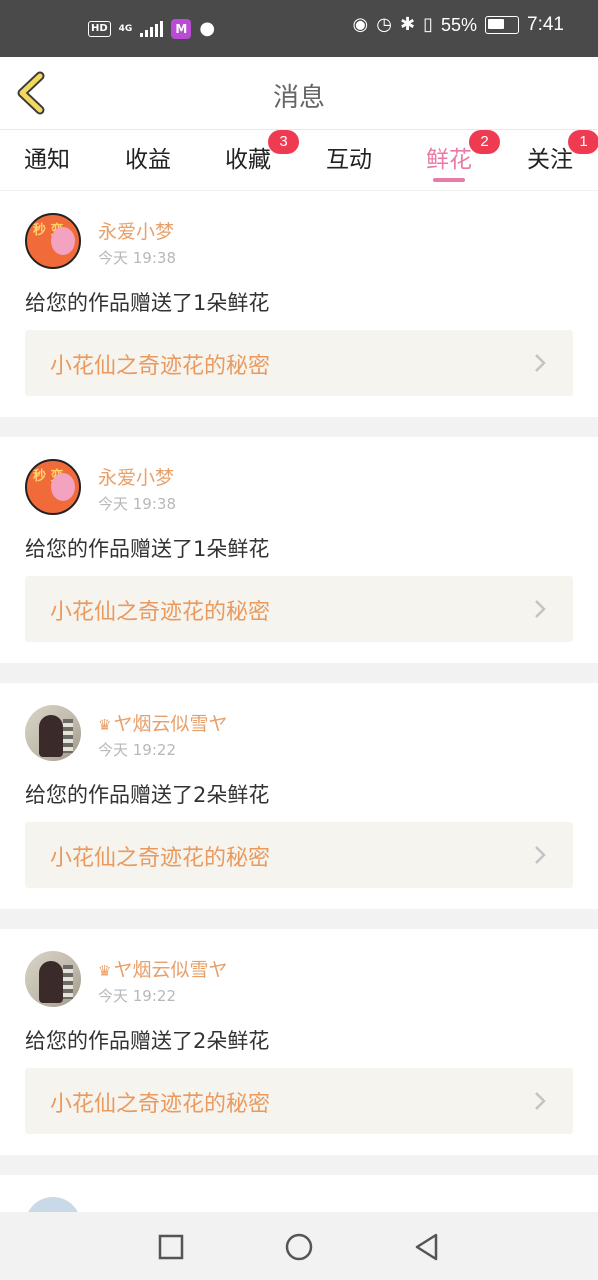 The image size is (598, 1280). What do you see at coordinates (47, 160) in the screenshot?
I see `tab-label: 通知` at bounding box center [47, 160].